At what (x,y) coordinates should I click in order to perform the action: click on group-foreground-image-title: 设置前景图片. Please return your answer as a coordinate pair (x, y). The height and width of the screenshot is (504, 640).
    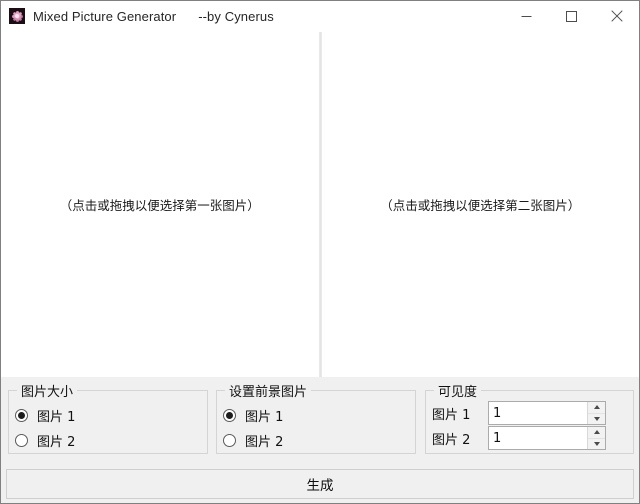
    Looking at the image, I should click on (268, 390).